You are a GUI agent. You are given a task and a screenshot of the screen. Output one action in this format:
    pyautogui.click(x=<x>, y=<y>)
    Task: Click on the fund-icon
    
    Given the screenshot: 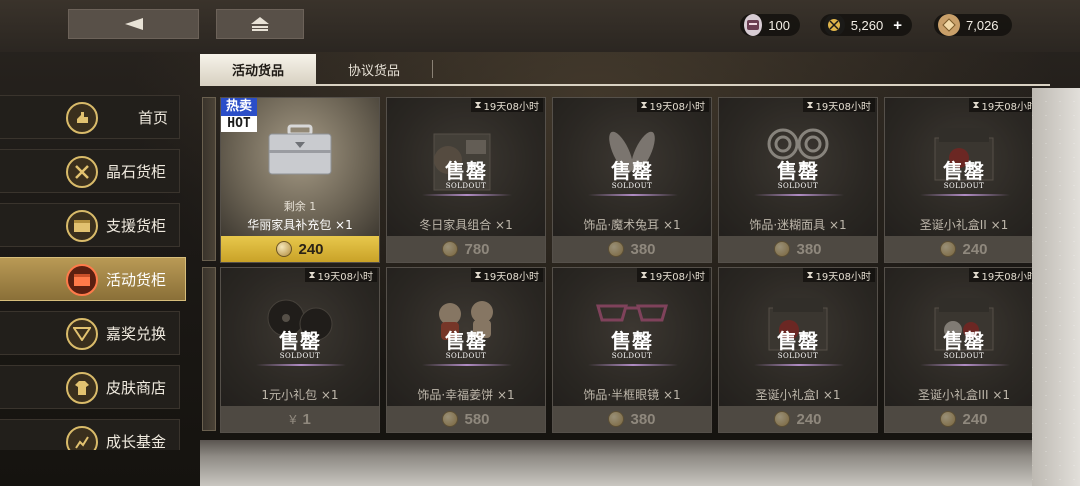 What is the action you would take?
    pyautogui.click(x=82, y=438)
    